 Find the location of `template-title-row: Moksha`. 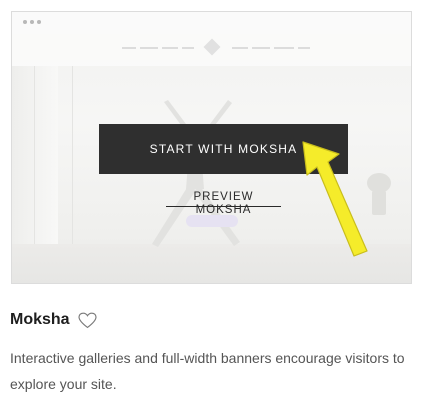

template-title-row: Moksha is located at coordinates (53, 320).